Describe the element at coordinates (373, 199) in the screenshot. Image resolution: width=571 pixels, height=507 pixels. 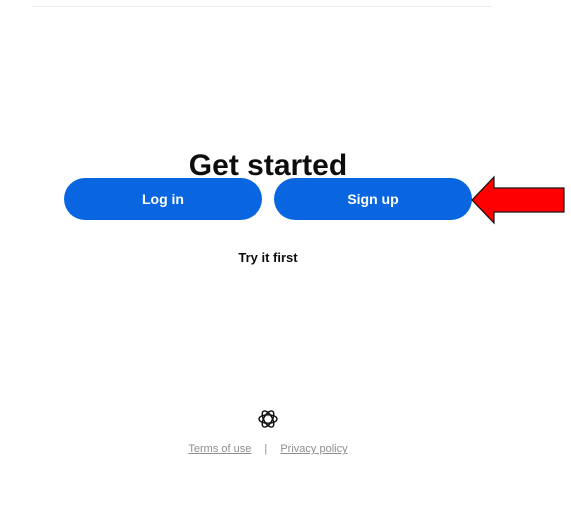
I see `signup-button: Sign up` at that location.